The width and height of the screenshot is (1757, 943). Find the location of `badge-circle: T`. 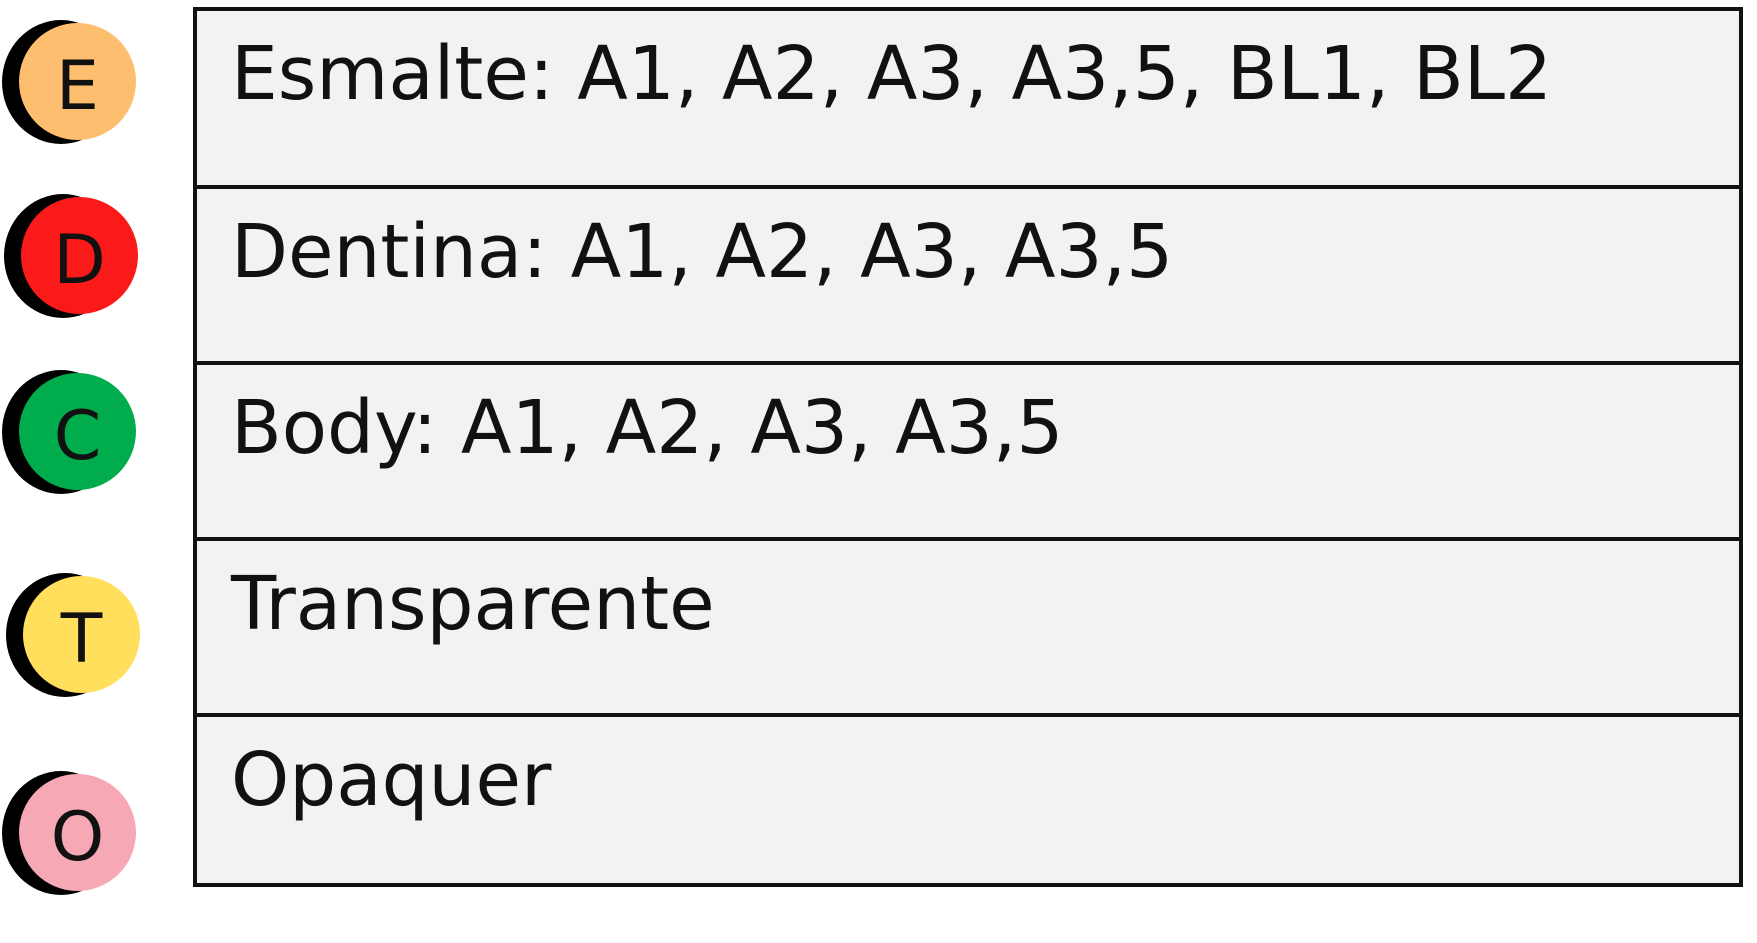

badge-circle: T is located at coordinates (81, 634).